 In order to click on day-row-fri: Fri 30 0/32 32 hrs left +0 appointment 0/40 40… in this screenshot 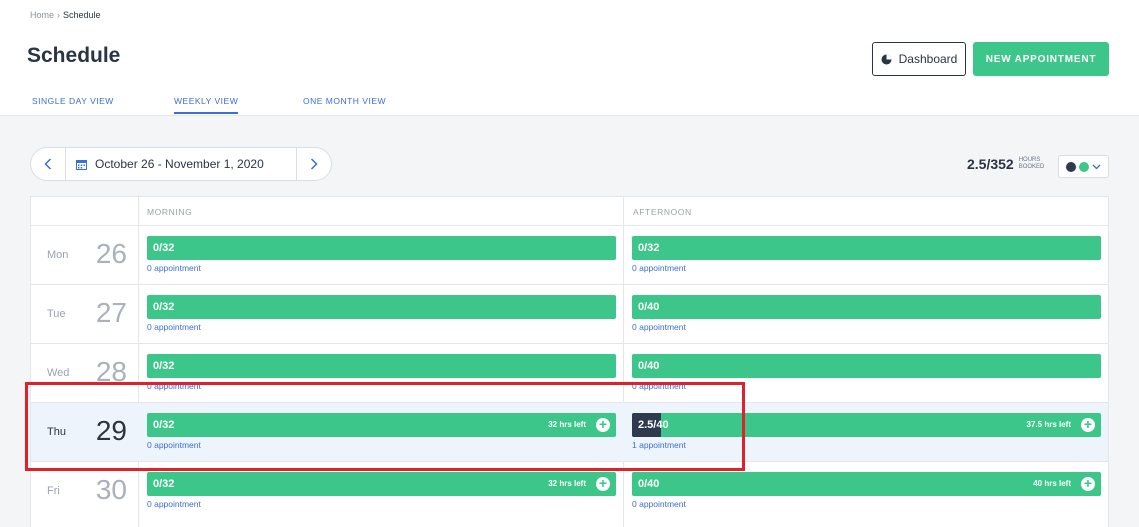, I will do `click(569, 490)`.